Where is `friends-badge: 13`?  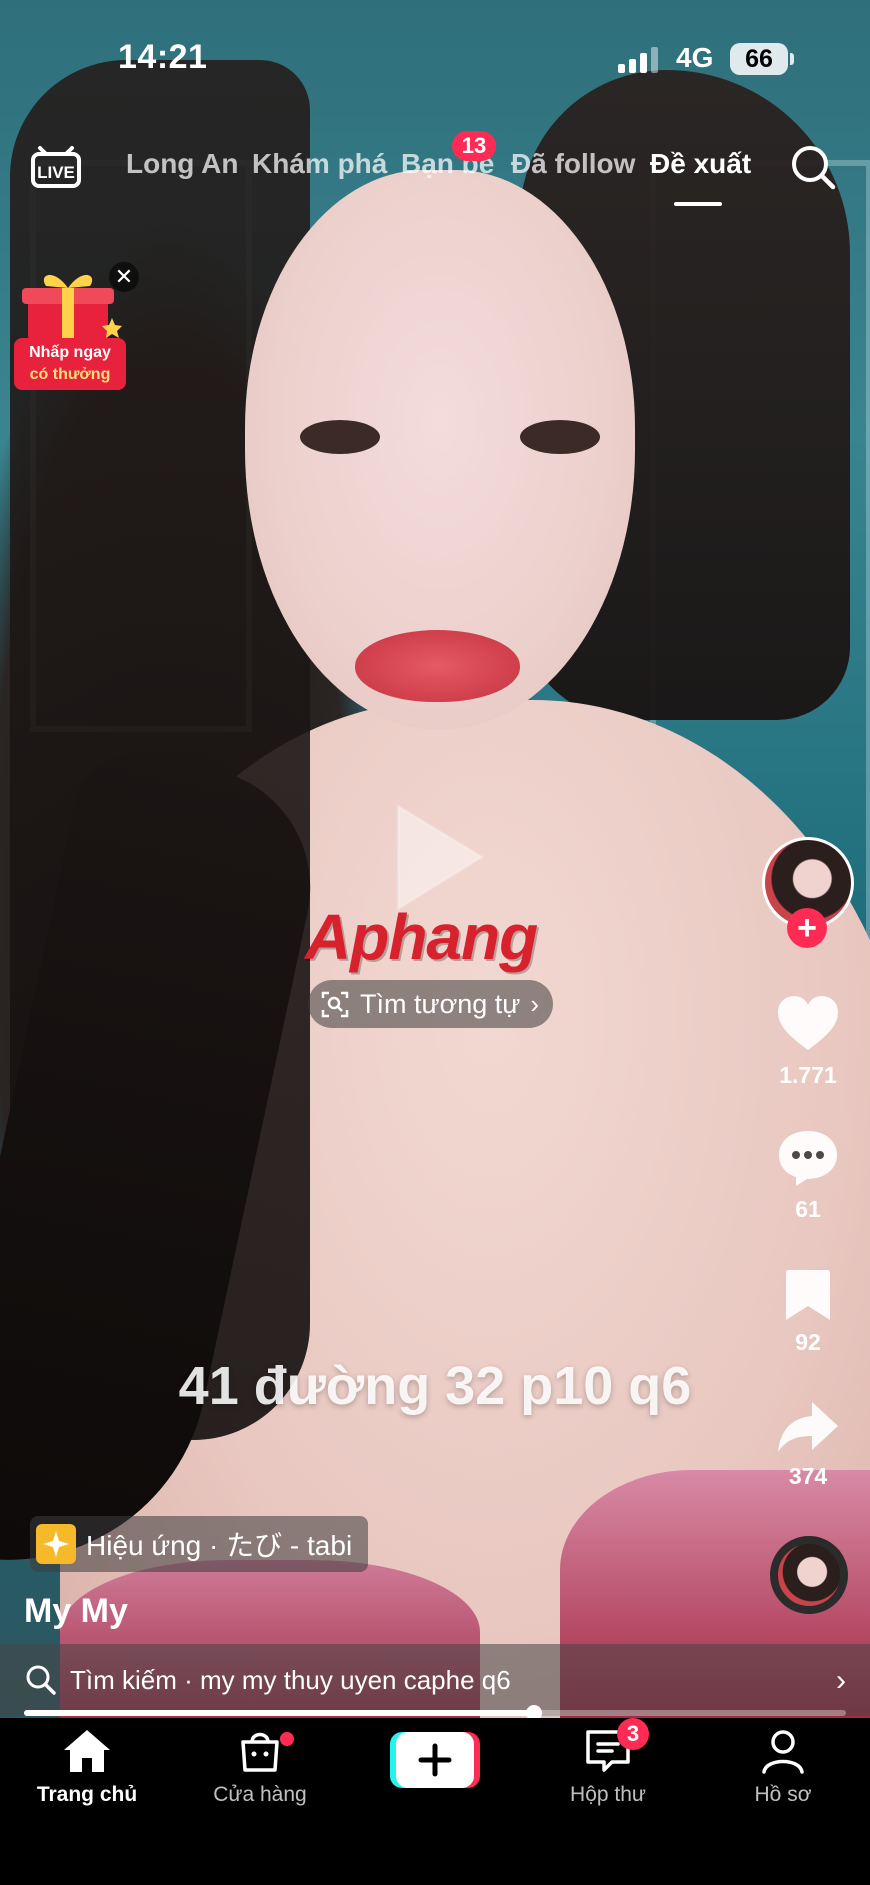 friends-badge: 13 is located at coordinates (474, 146).